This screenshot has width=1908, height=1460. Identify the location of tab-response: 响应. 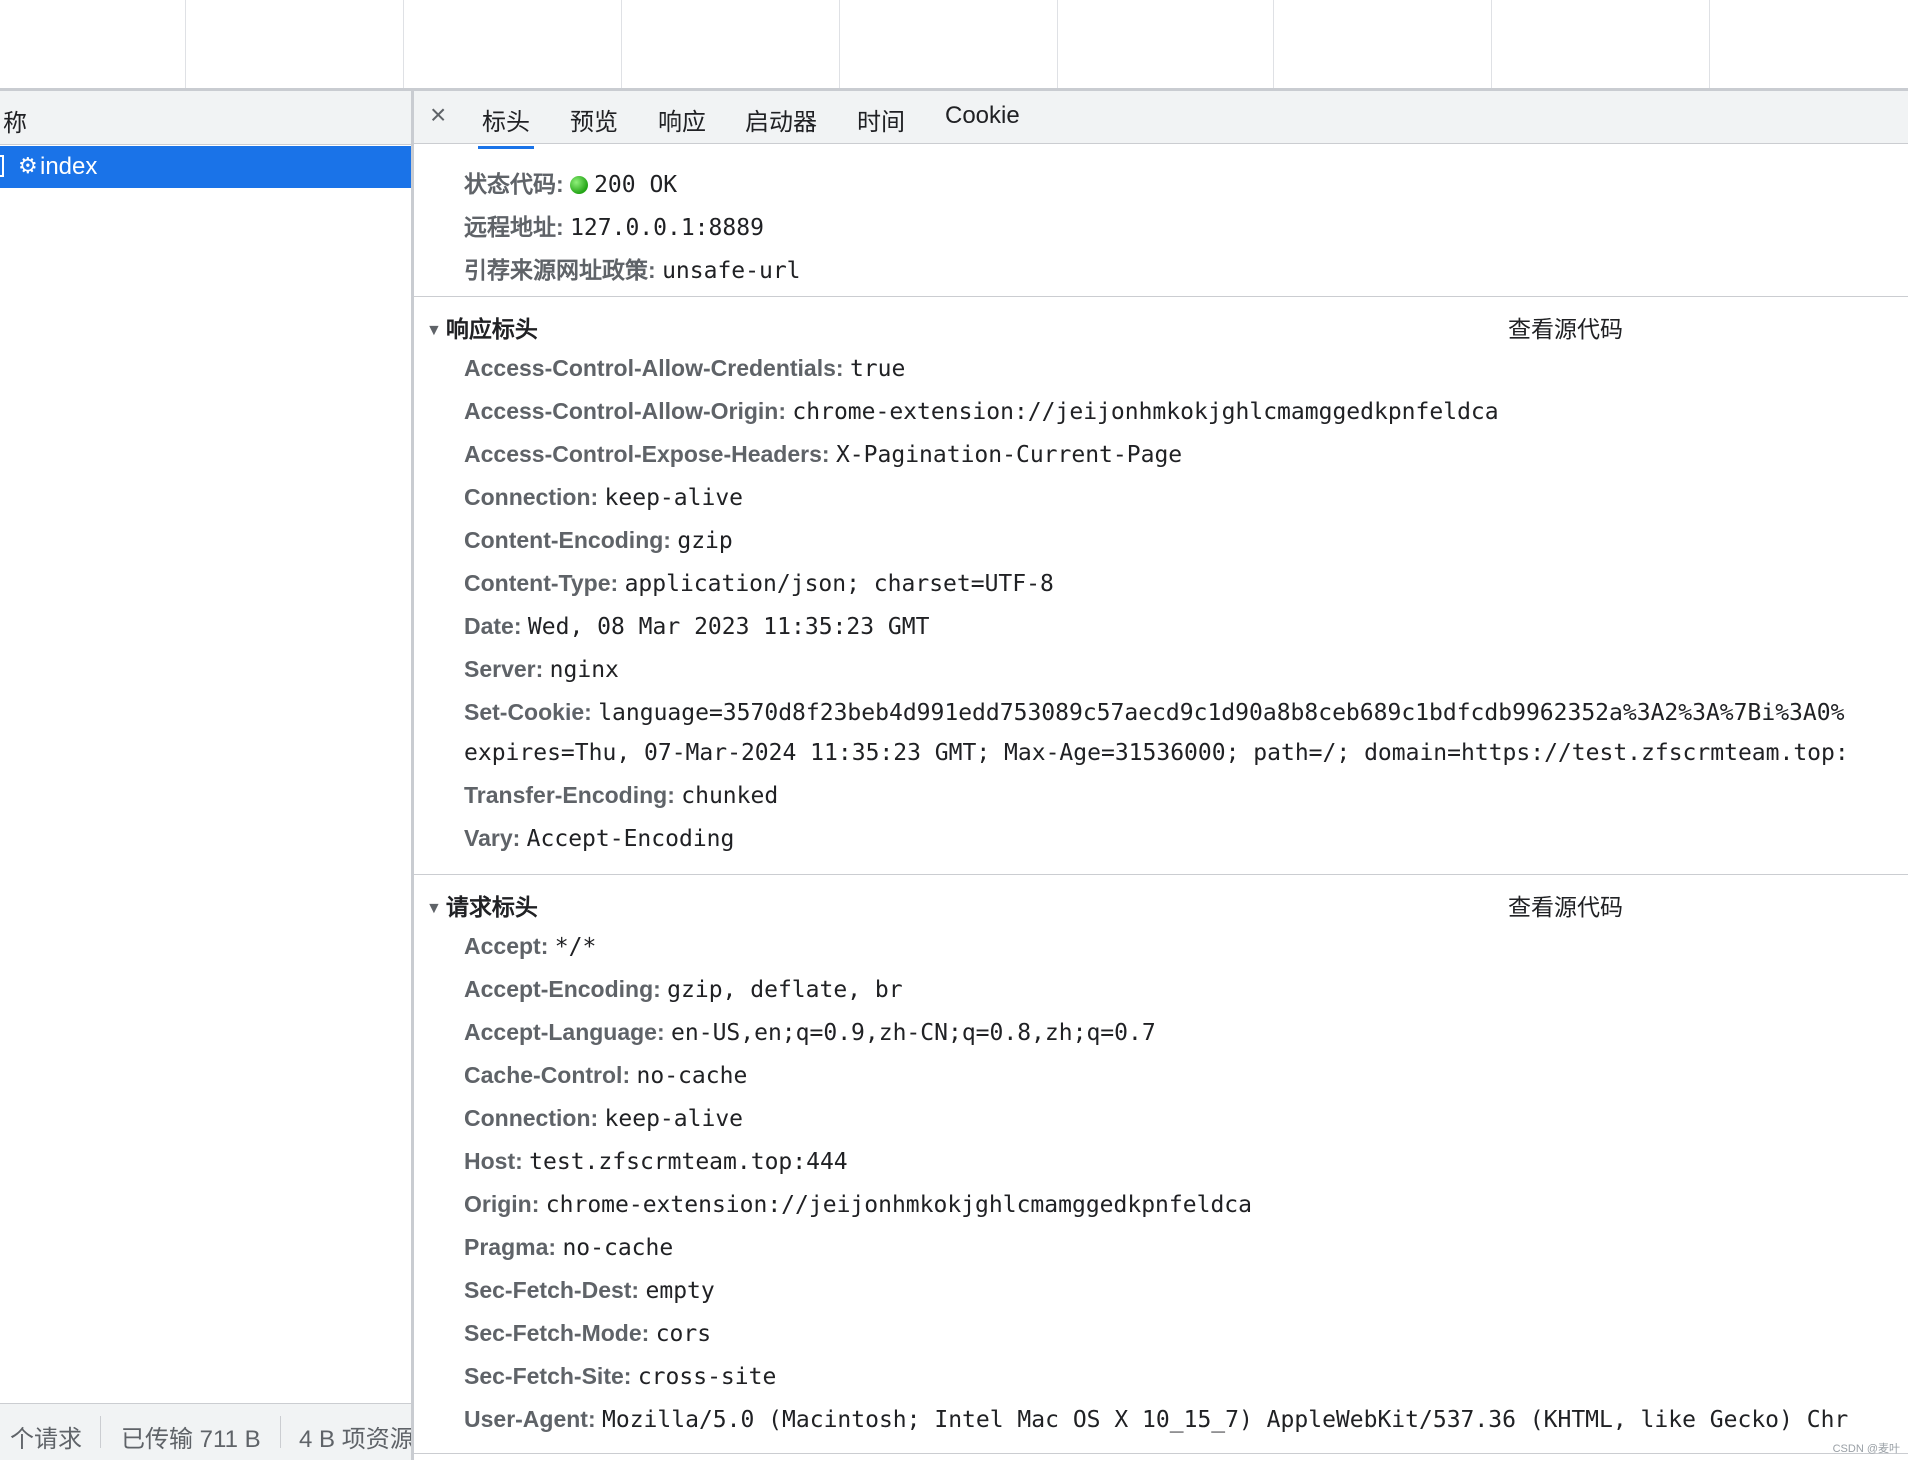
(682, 119).